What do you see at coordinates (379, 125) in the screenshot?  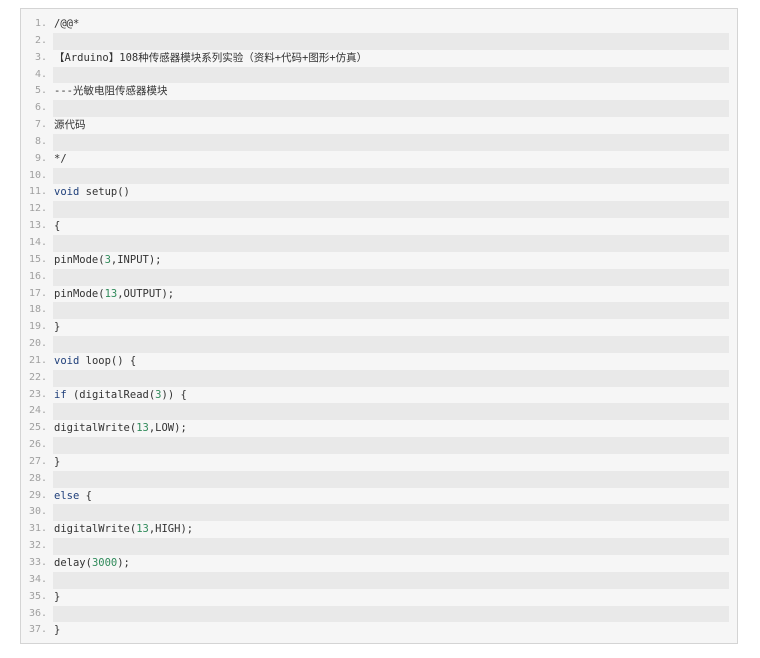 I see `code-line: 7. 源代码` at bounding box center [379, 125].